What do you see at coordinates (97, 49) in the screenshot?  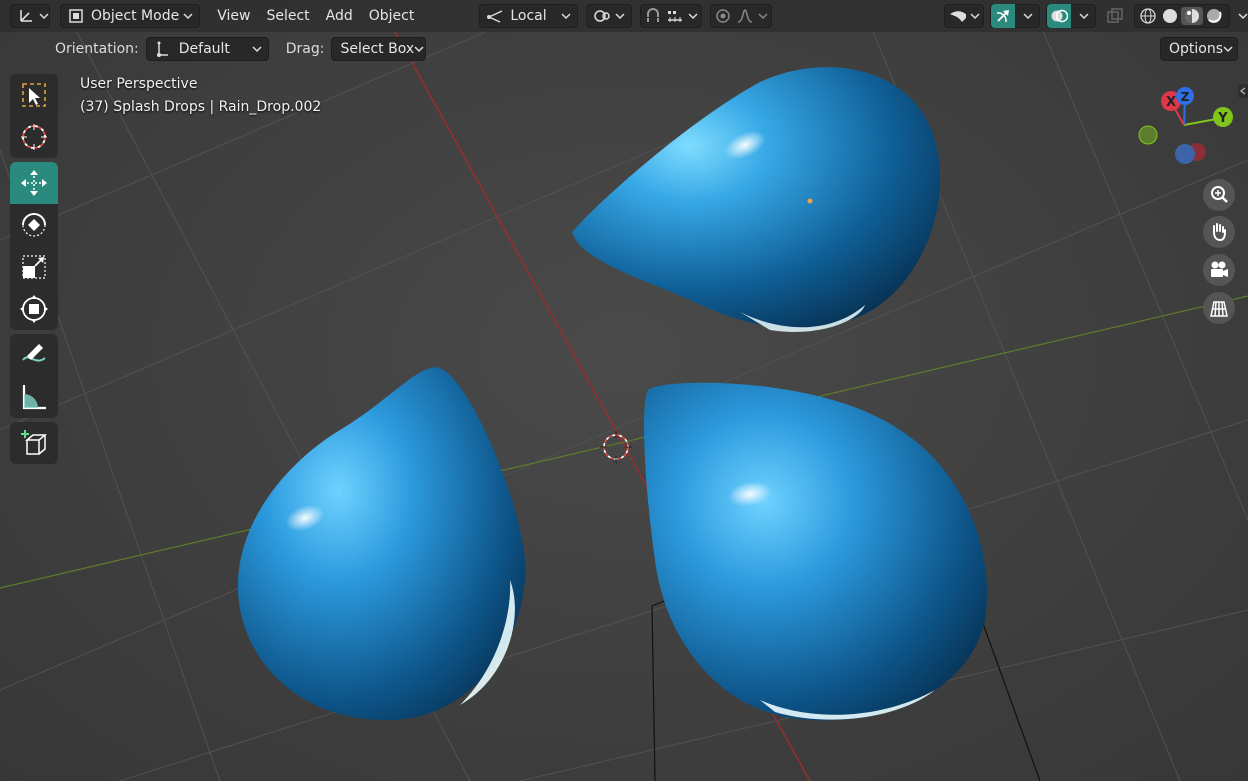 I see `orientation-label: Orientation:` at bounding box center [97, 49].